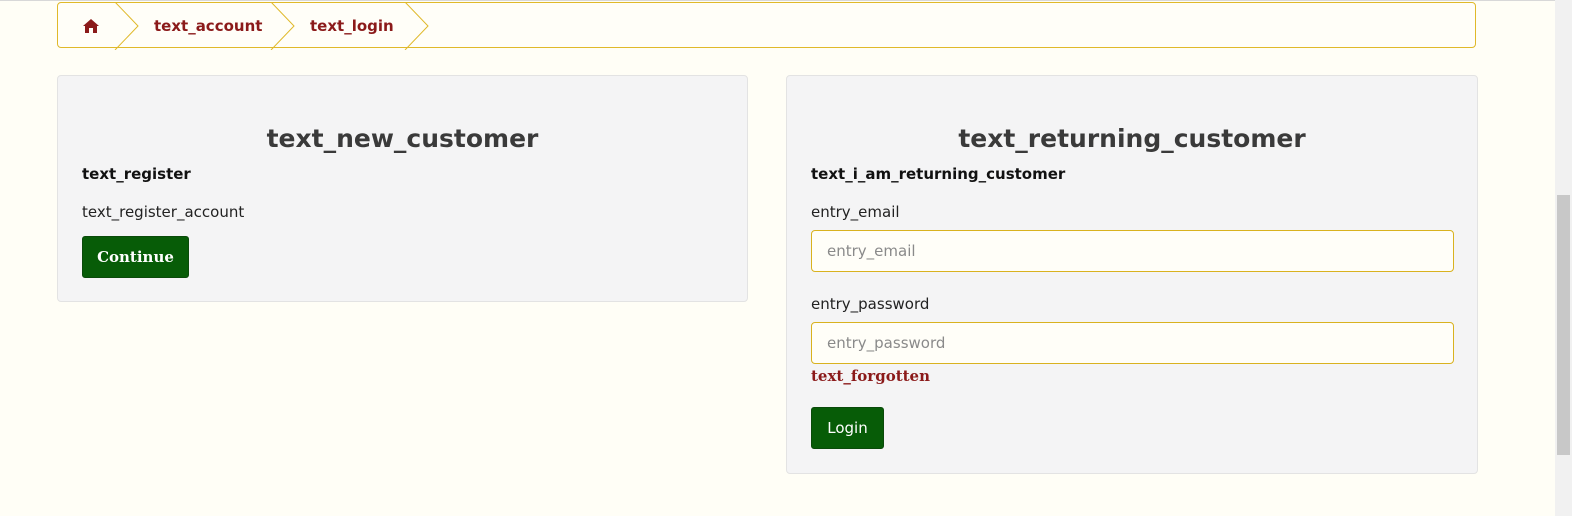 The image size is (1572, 516). Describe the element at coordinates (870, 376) in the screenshot. I see `forgotten-password-link: text_forgotten` at that location.